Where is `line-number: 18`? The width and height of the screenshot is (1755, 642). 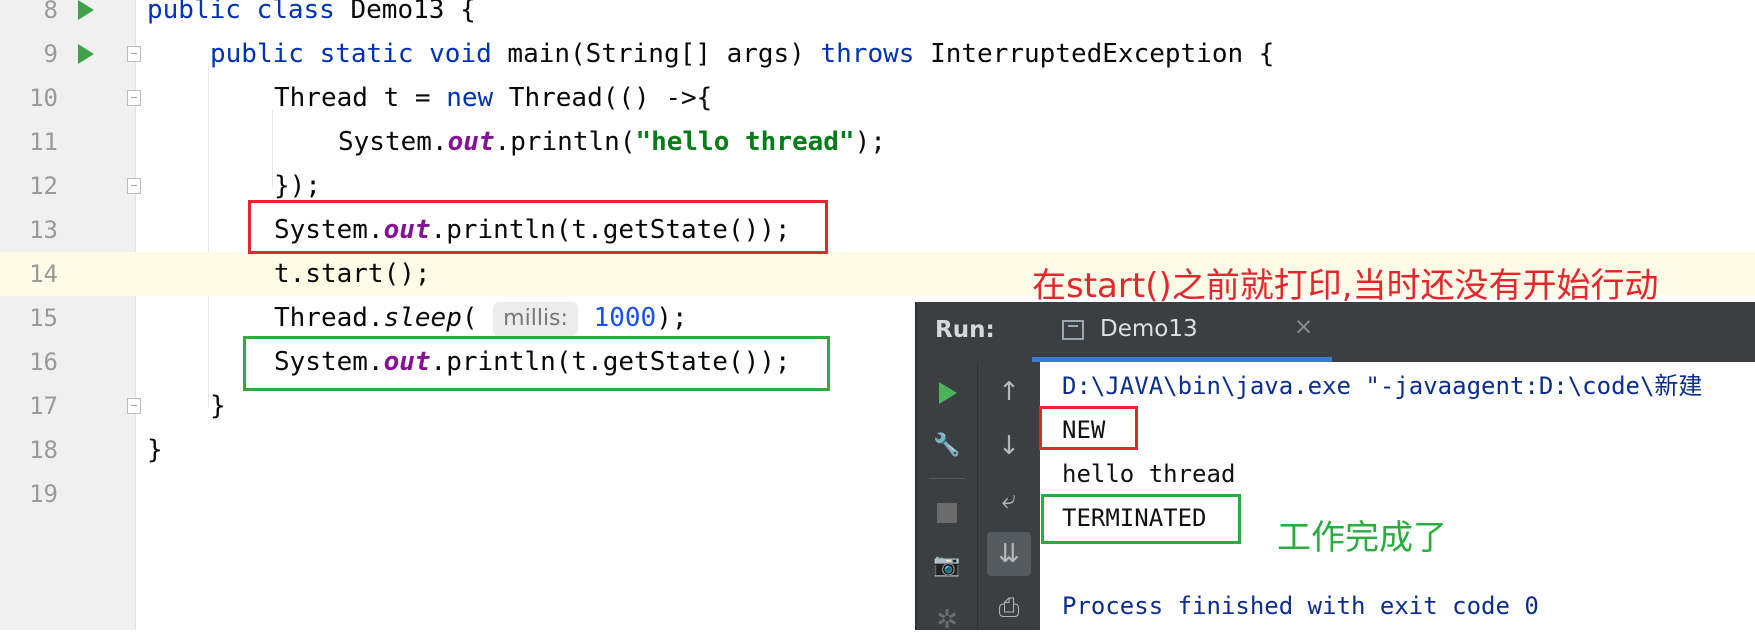
line-number: 18 is located at coordinates (43, 450).